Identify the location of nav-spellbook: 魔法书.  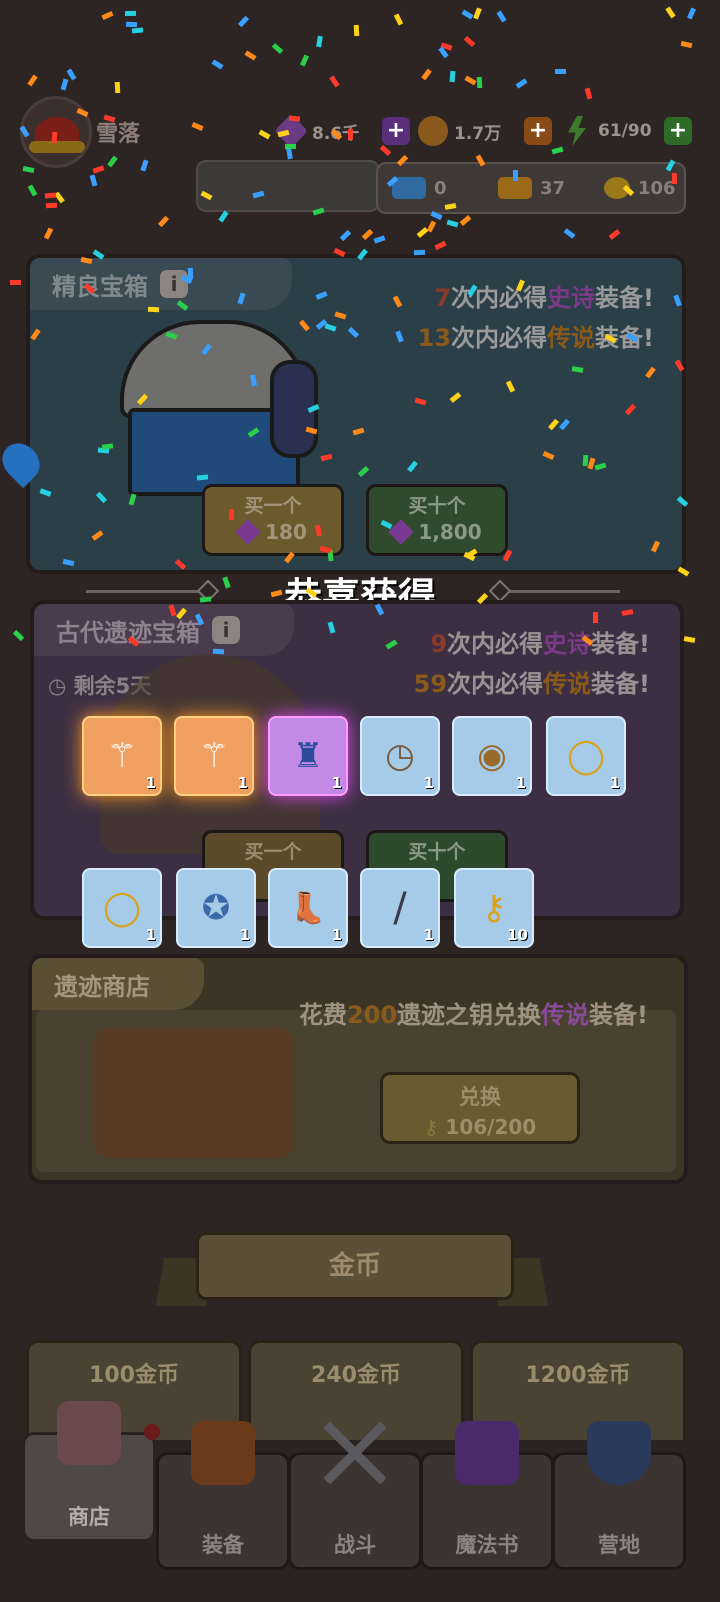
(487, 1495).